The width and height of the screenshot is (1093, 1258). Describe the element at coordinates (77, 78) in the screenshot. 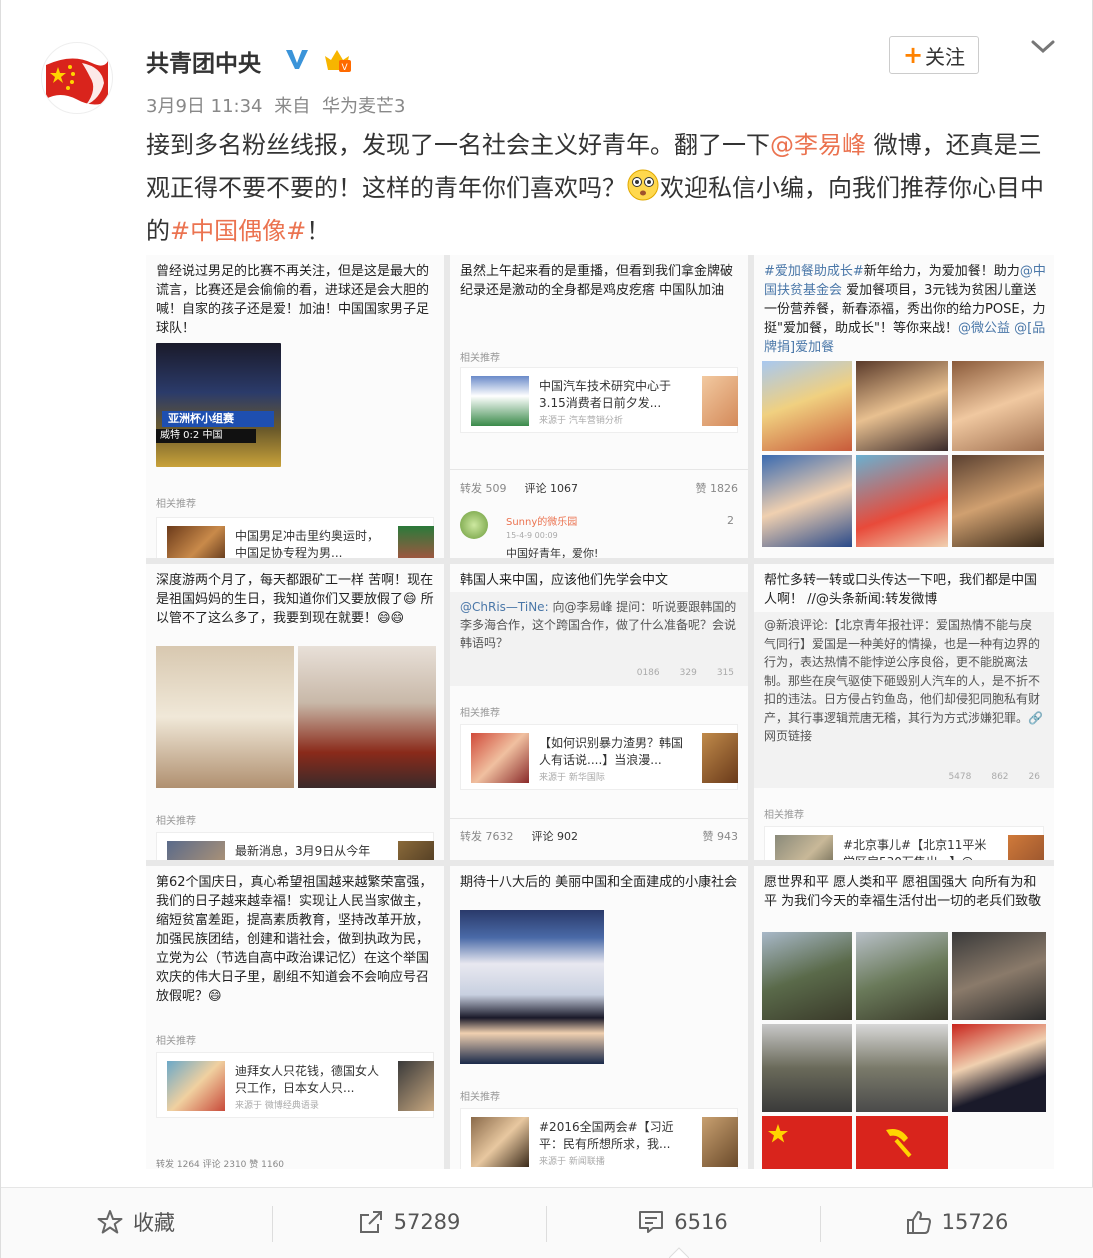

I see `avatar` at that location.